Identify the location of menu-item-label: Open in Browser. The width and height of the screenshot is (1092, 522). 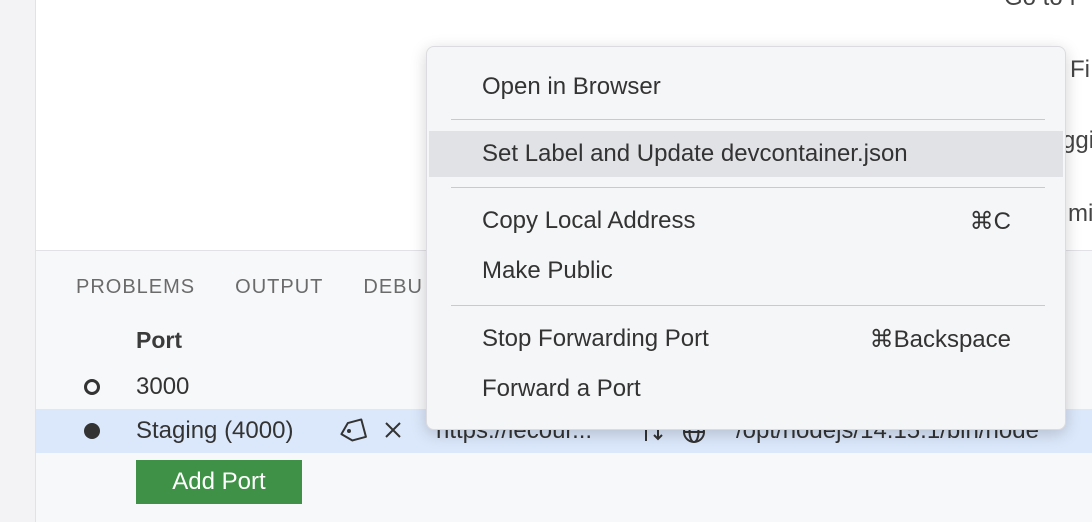
(571, 86).